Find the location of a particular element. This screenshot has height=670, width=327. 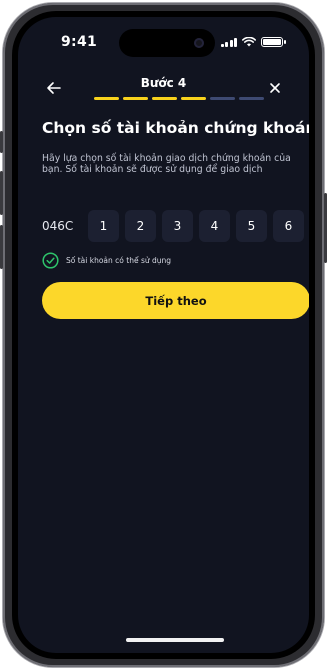

check-circle-icon is located at coordinates (50, 260).